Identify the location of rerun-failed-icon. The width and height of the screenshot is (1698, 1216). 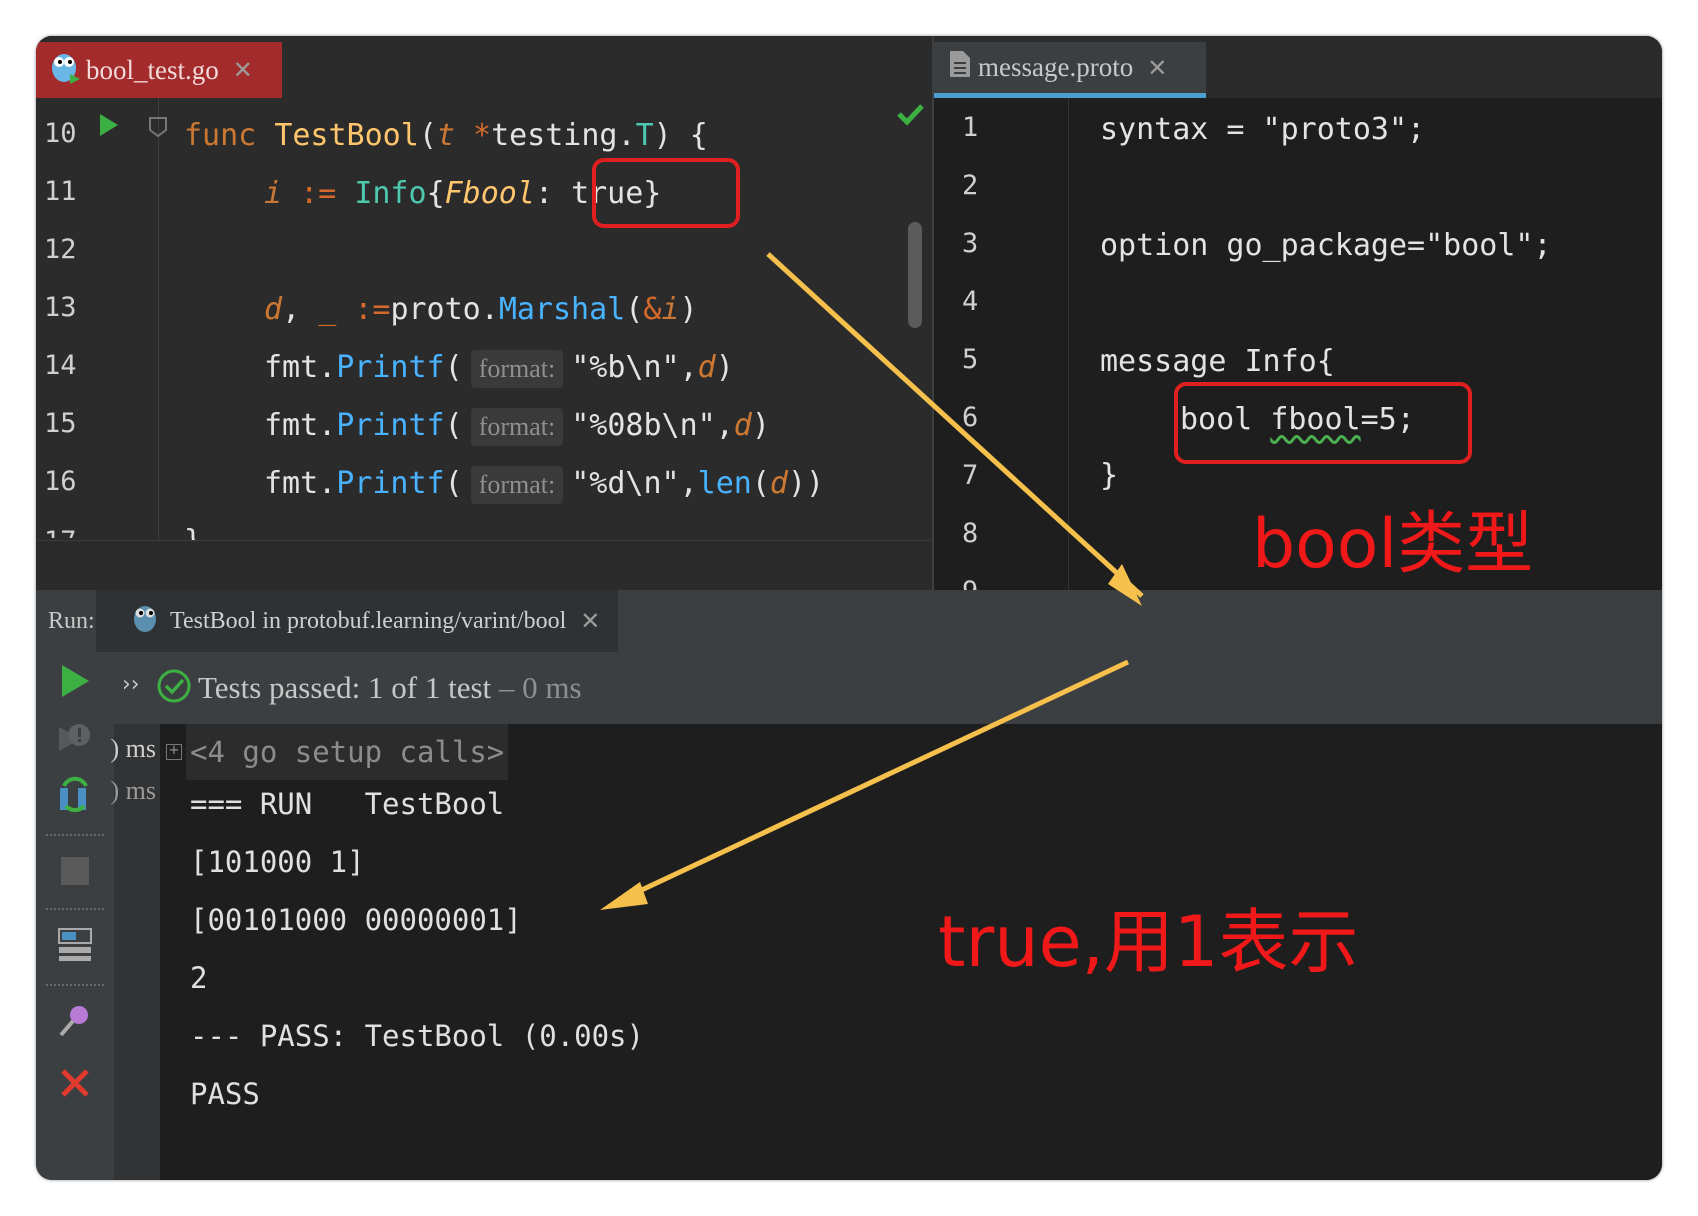
(75, 739).